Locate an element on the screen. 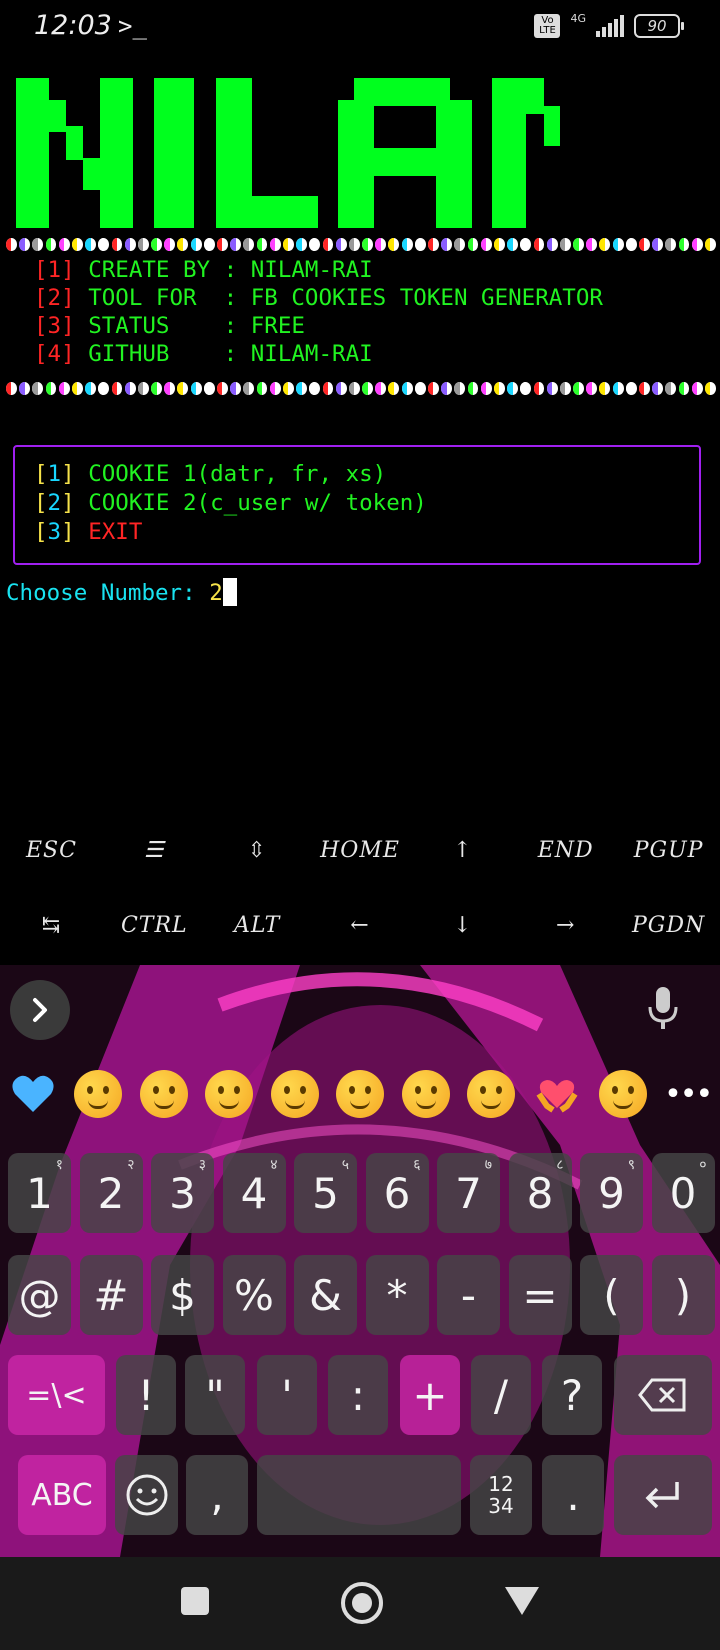  extra-key-symbol: → is located at coordinates (565, 925).